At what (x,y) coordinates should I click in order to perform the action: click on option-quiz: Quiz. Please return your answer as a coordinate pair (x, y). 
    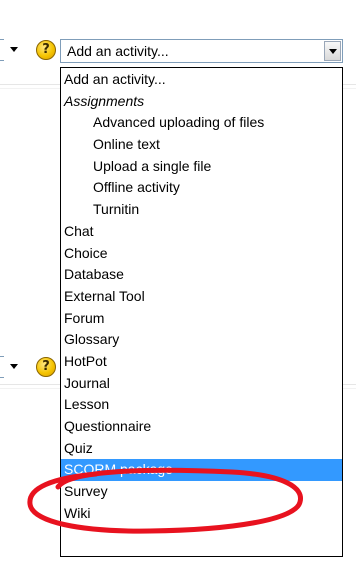
    Looking at the image, I should click on (201, 449).